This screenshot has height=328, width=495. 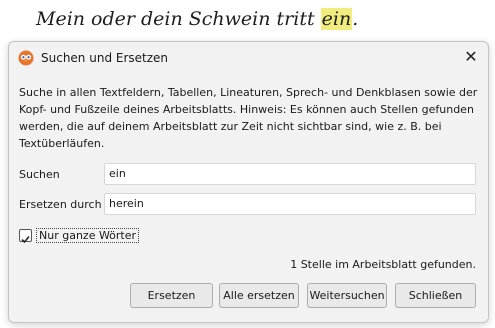 What do you see at coordinates (435, 295) in the screenshot?
I see `close-button: Schließen` at bounding box center [435, 295].